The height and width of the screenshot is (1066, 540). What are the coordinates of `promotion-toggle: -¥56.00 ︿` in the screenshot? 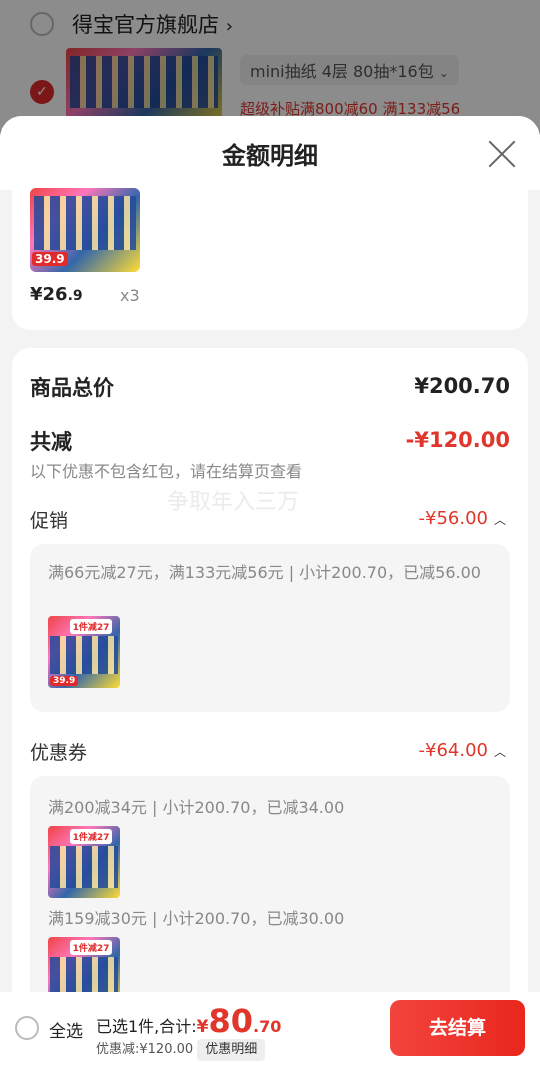 It's located at (463, 518).